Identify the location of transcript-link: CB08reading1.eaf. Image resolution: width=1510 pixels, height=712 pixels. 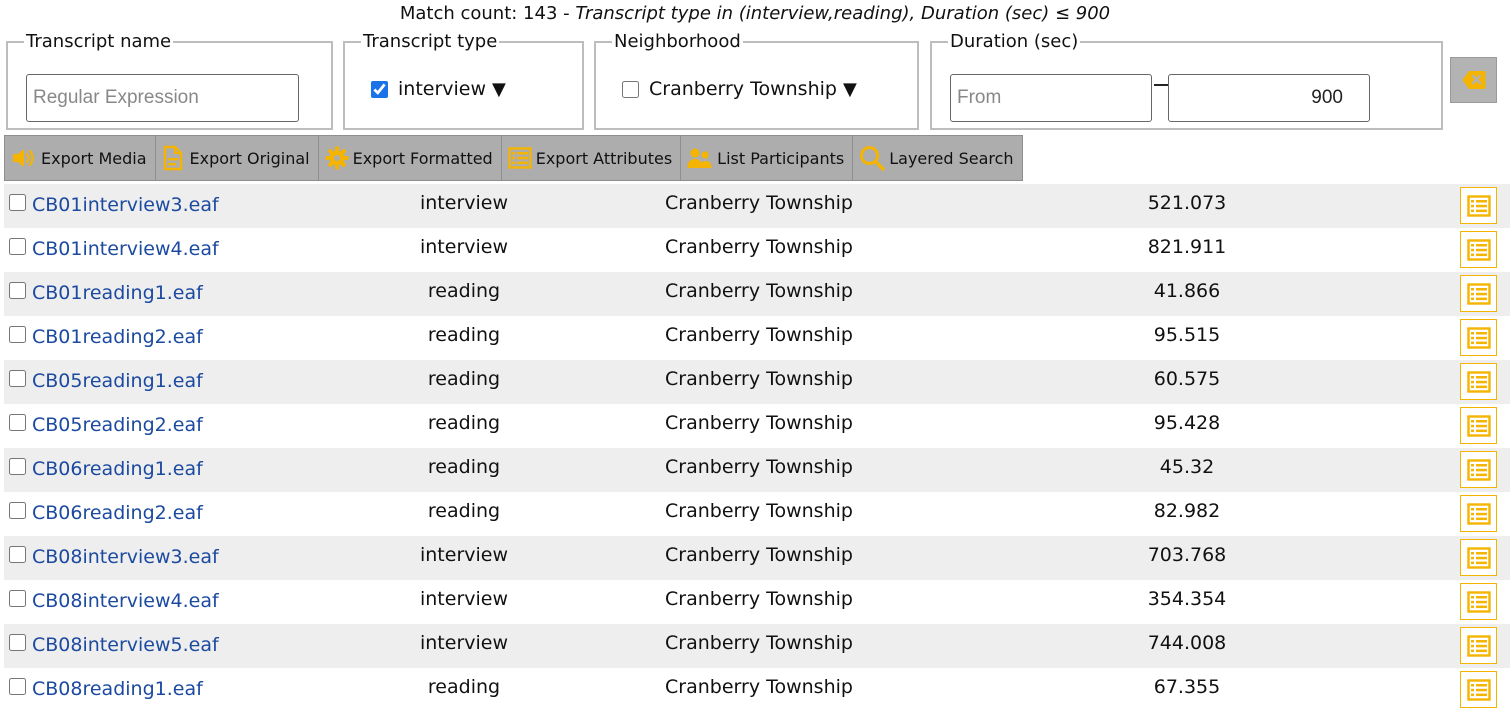
(117, 689).